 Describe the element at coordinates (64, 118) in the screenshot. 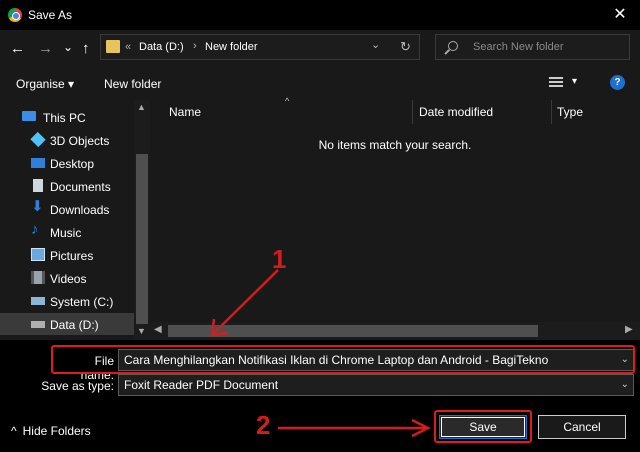

I see `sidebar-item-label: This PC` at that location.